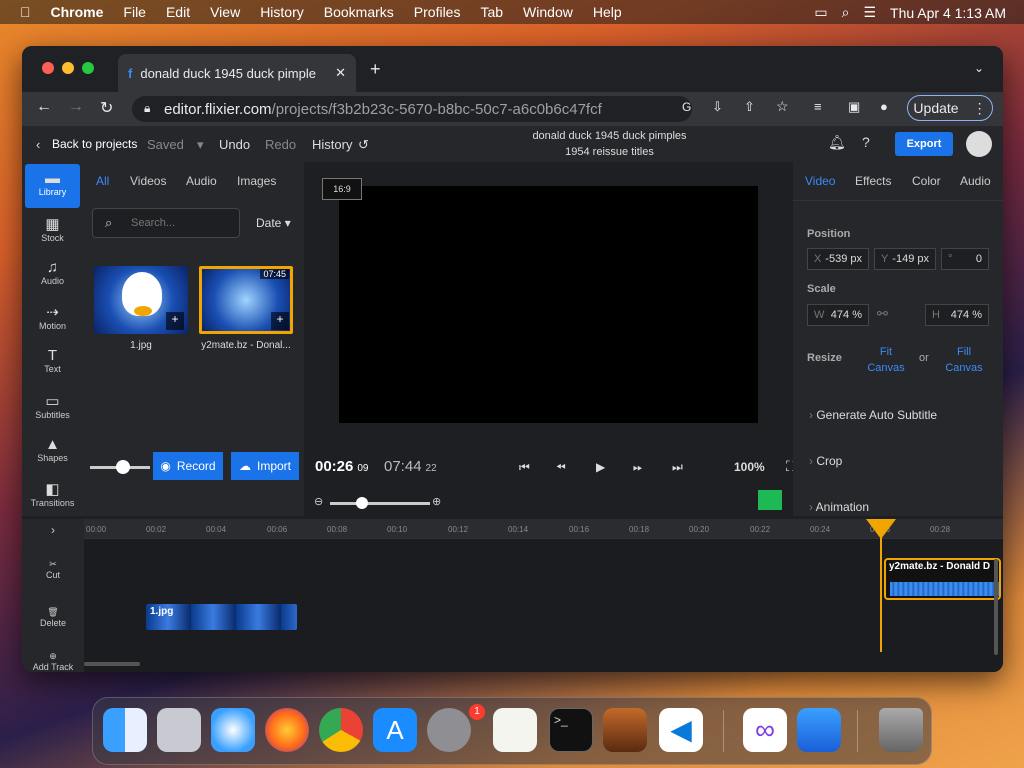 The height and width of the screenshot is (768, 1024). I want to click on fit-canvas-button: Fit Canvas, so click(886, 360).